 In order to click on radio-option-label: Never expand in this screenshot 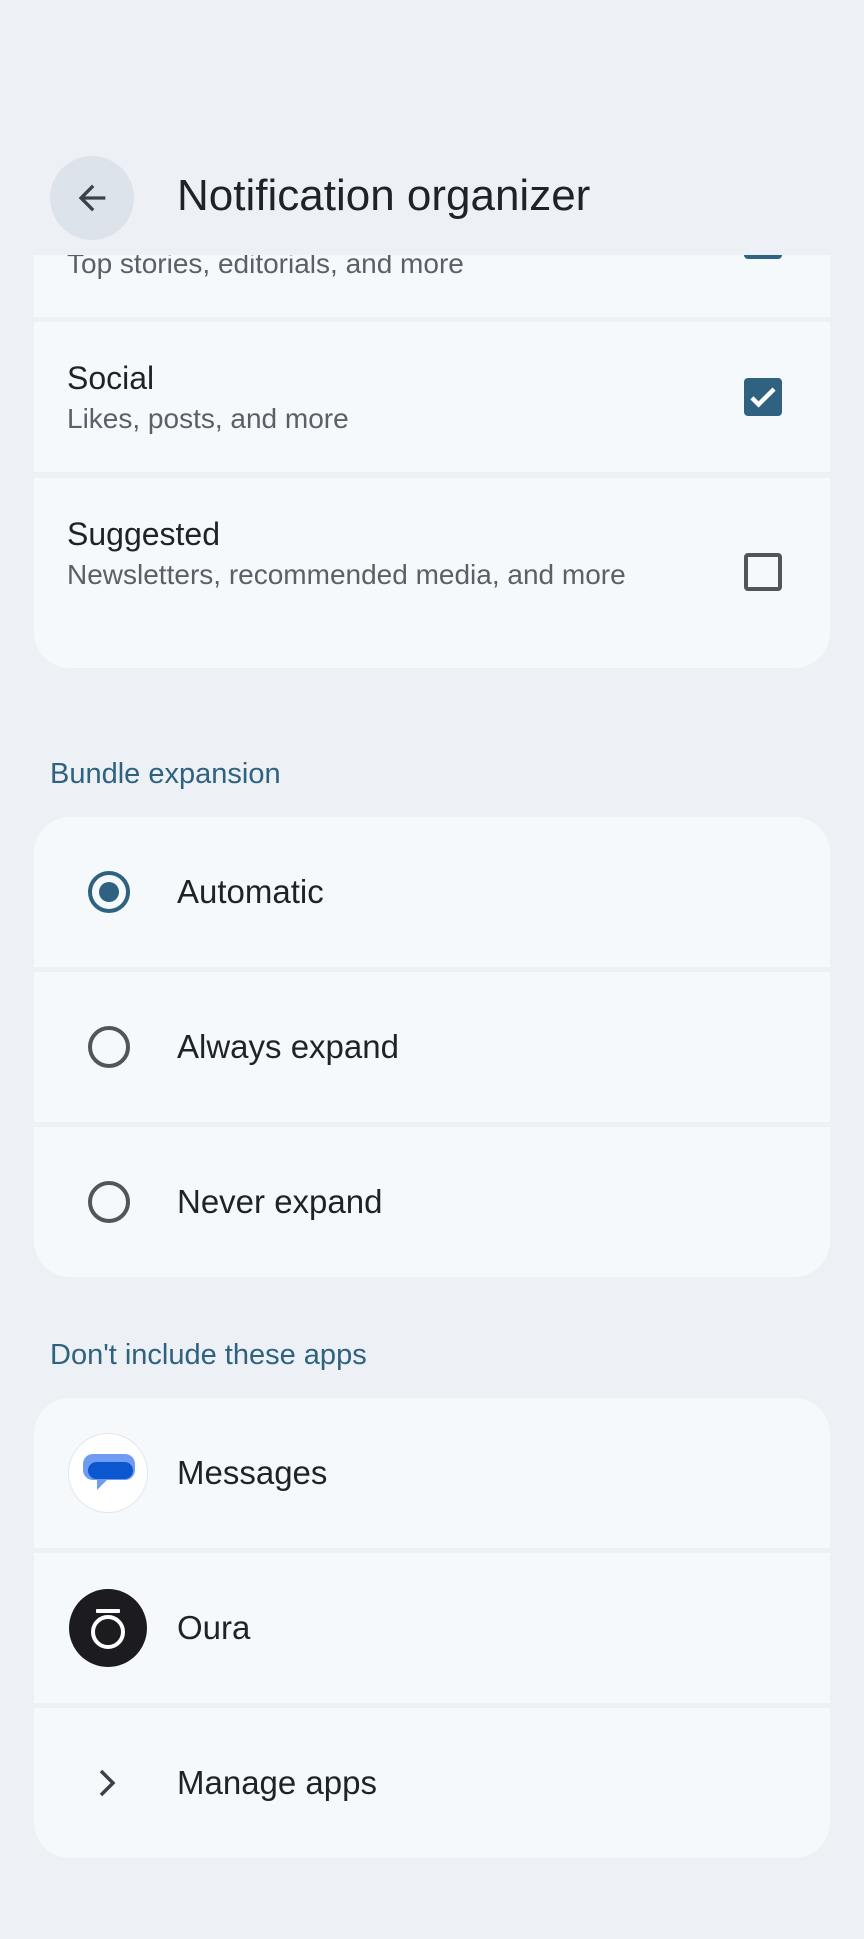, I will do `click(280, 1201)`.